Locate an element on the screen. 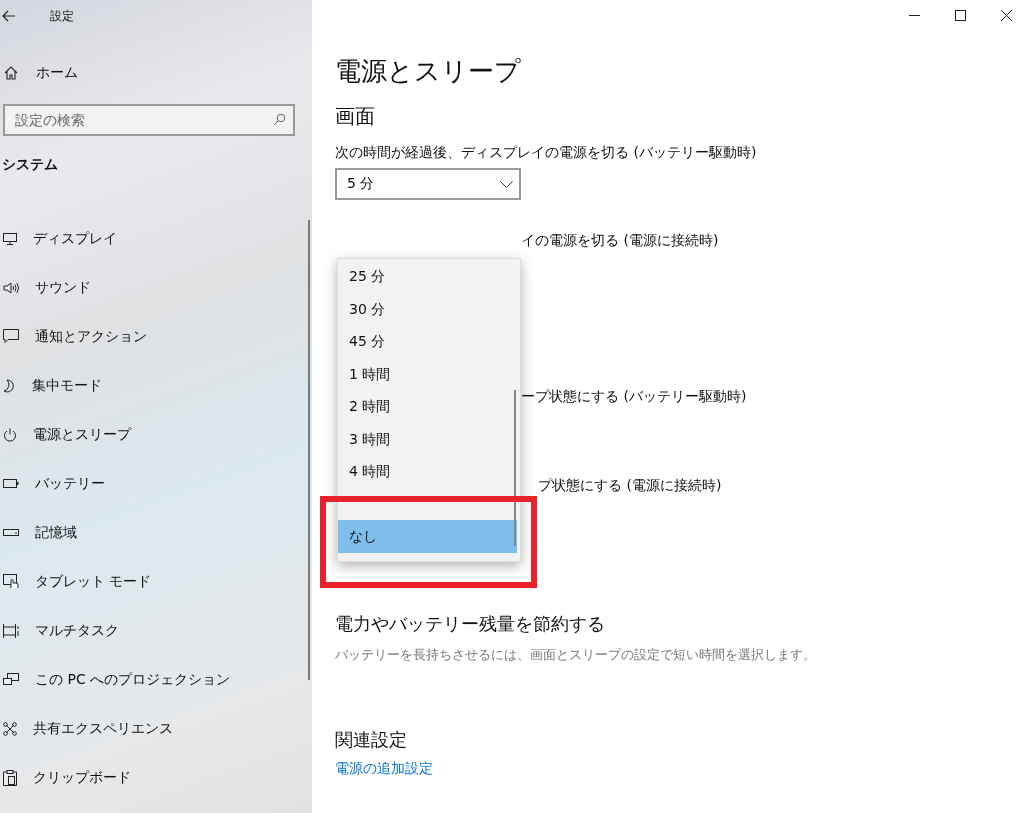 This screenshot has height=813, width=1024. sidebar-item: サウンド is located at coordinates (63, 287).